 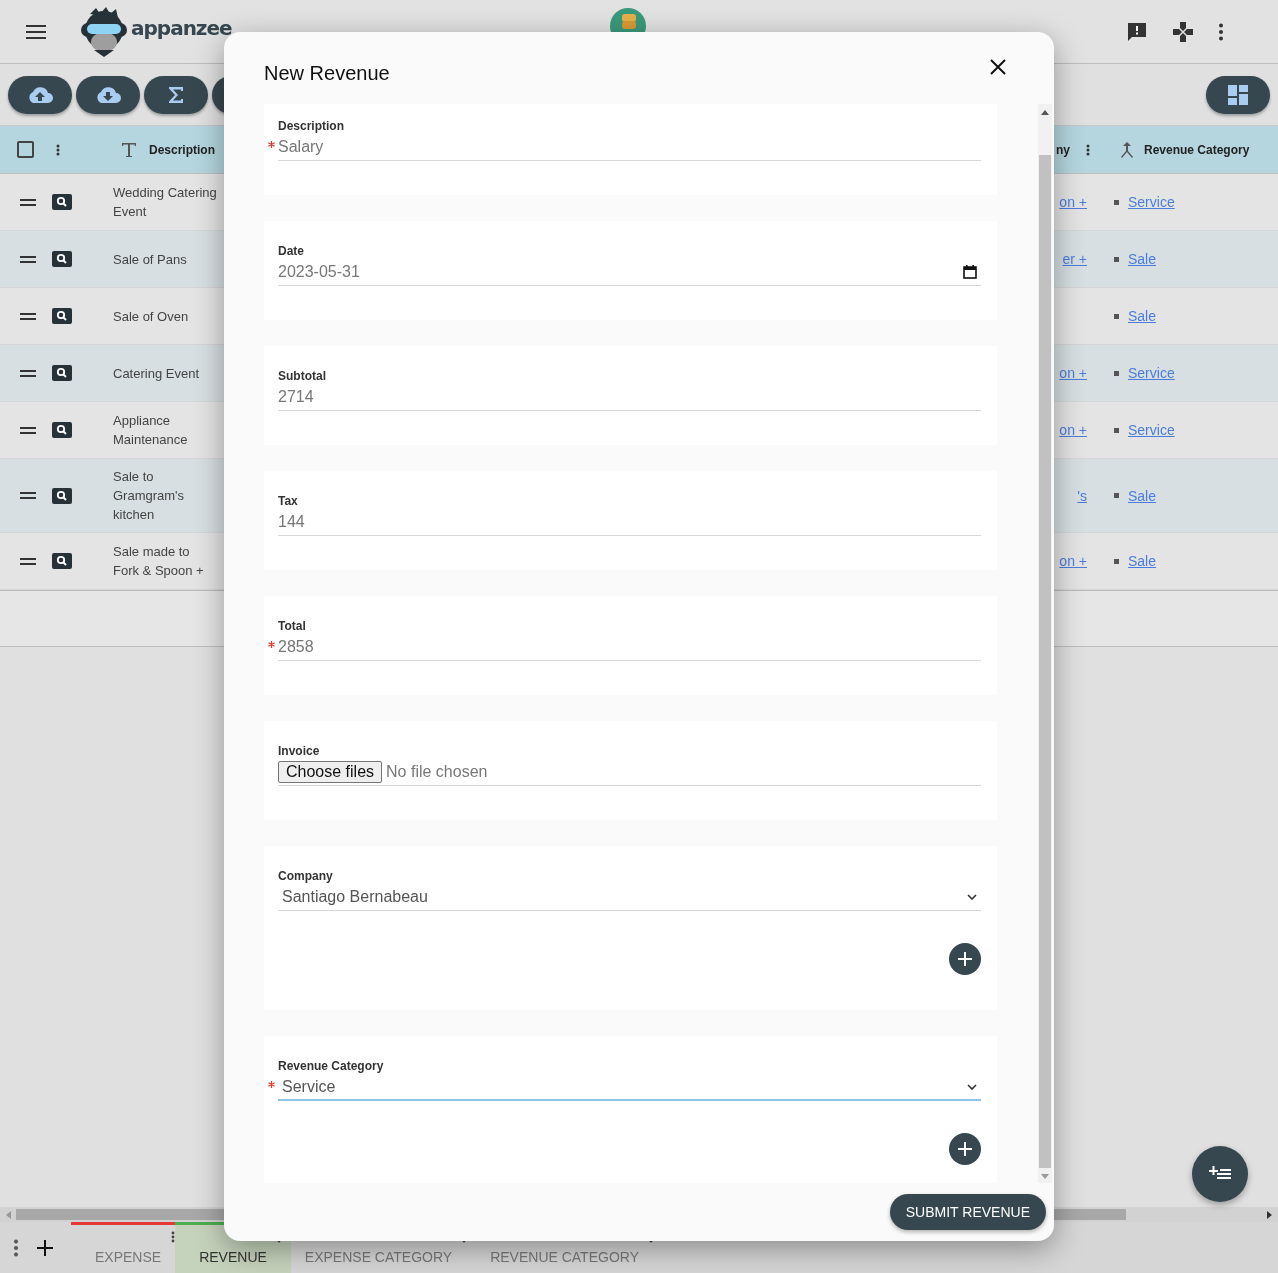 What do you see at coordinates (1045, 661) in the screenshot?
I see `scrollbar-thumb` at bounding box center [1045, 661].